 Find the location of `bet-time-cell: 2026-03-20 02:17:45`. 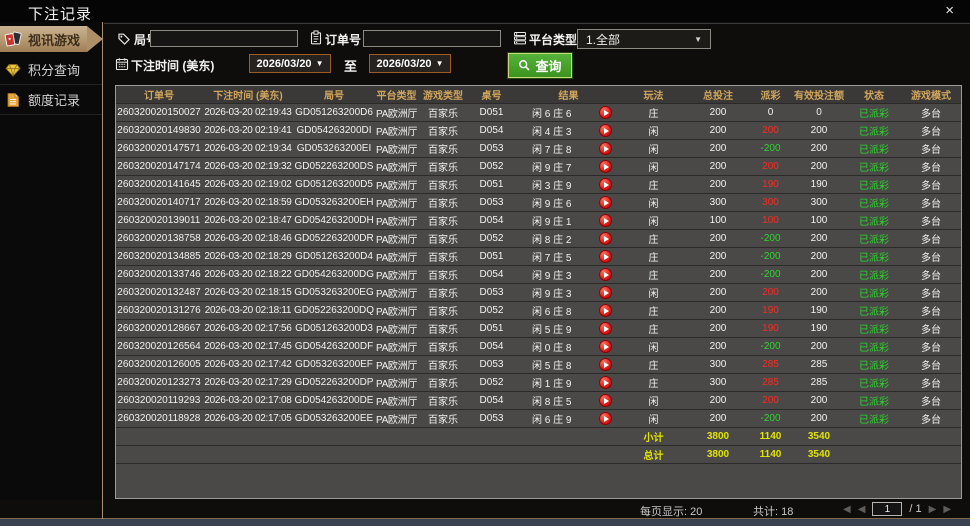

bet-time-cell: 2026-03-20 02:17:45 is located at coordinates (248, 346).